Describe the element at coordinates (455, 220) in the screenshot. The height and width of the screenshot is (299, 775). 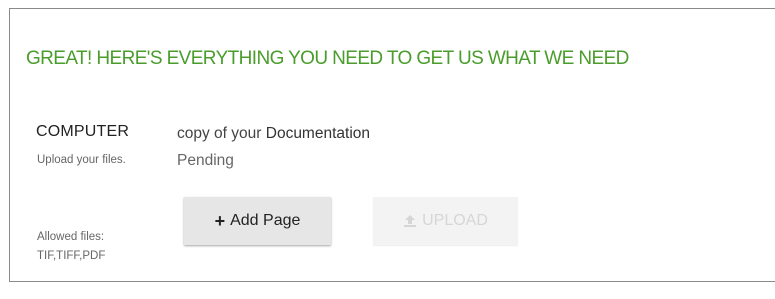
I see `upload-label: UPLOAD` at that location.